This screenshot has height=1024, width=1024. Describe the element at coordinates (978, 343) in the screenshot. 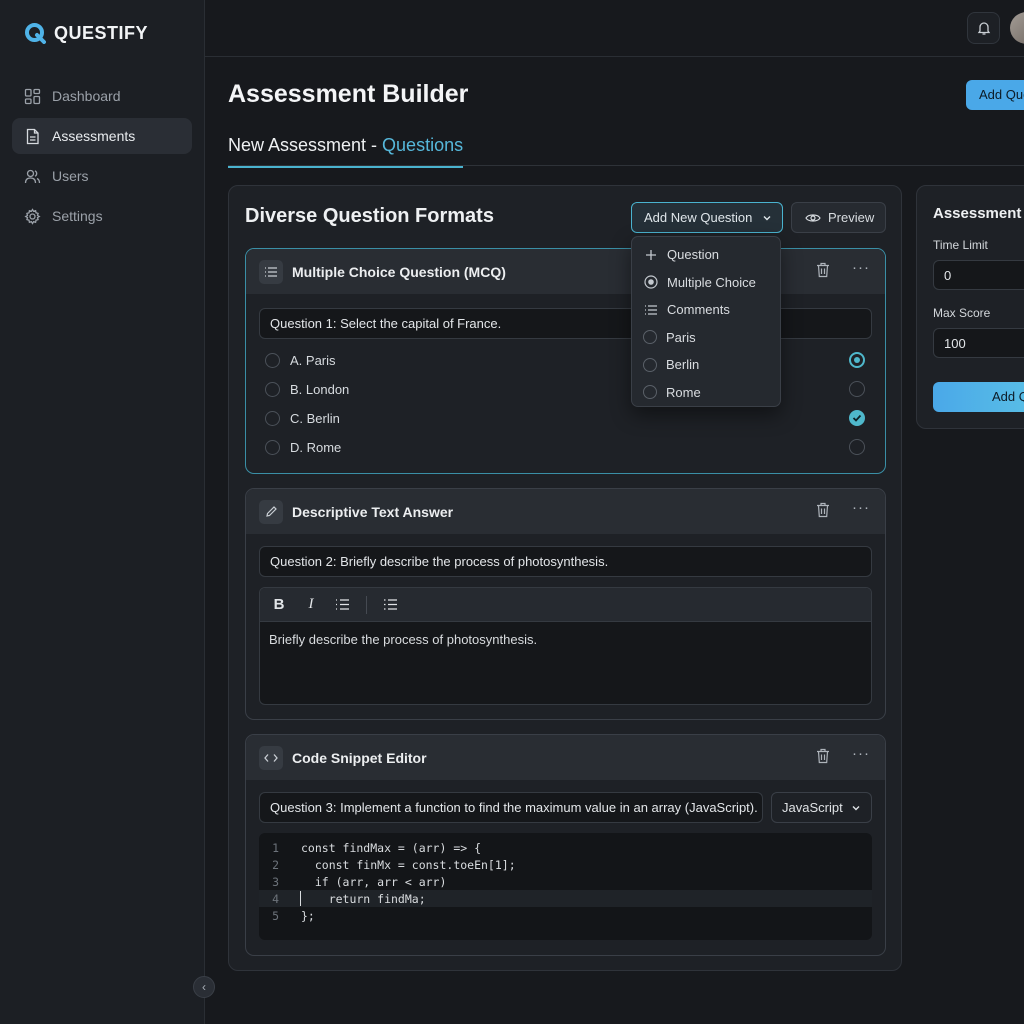

I see `max-score-input: 100` at that location.